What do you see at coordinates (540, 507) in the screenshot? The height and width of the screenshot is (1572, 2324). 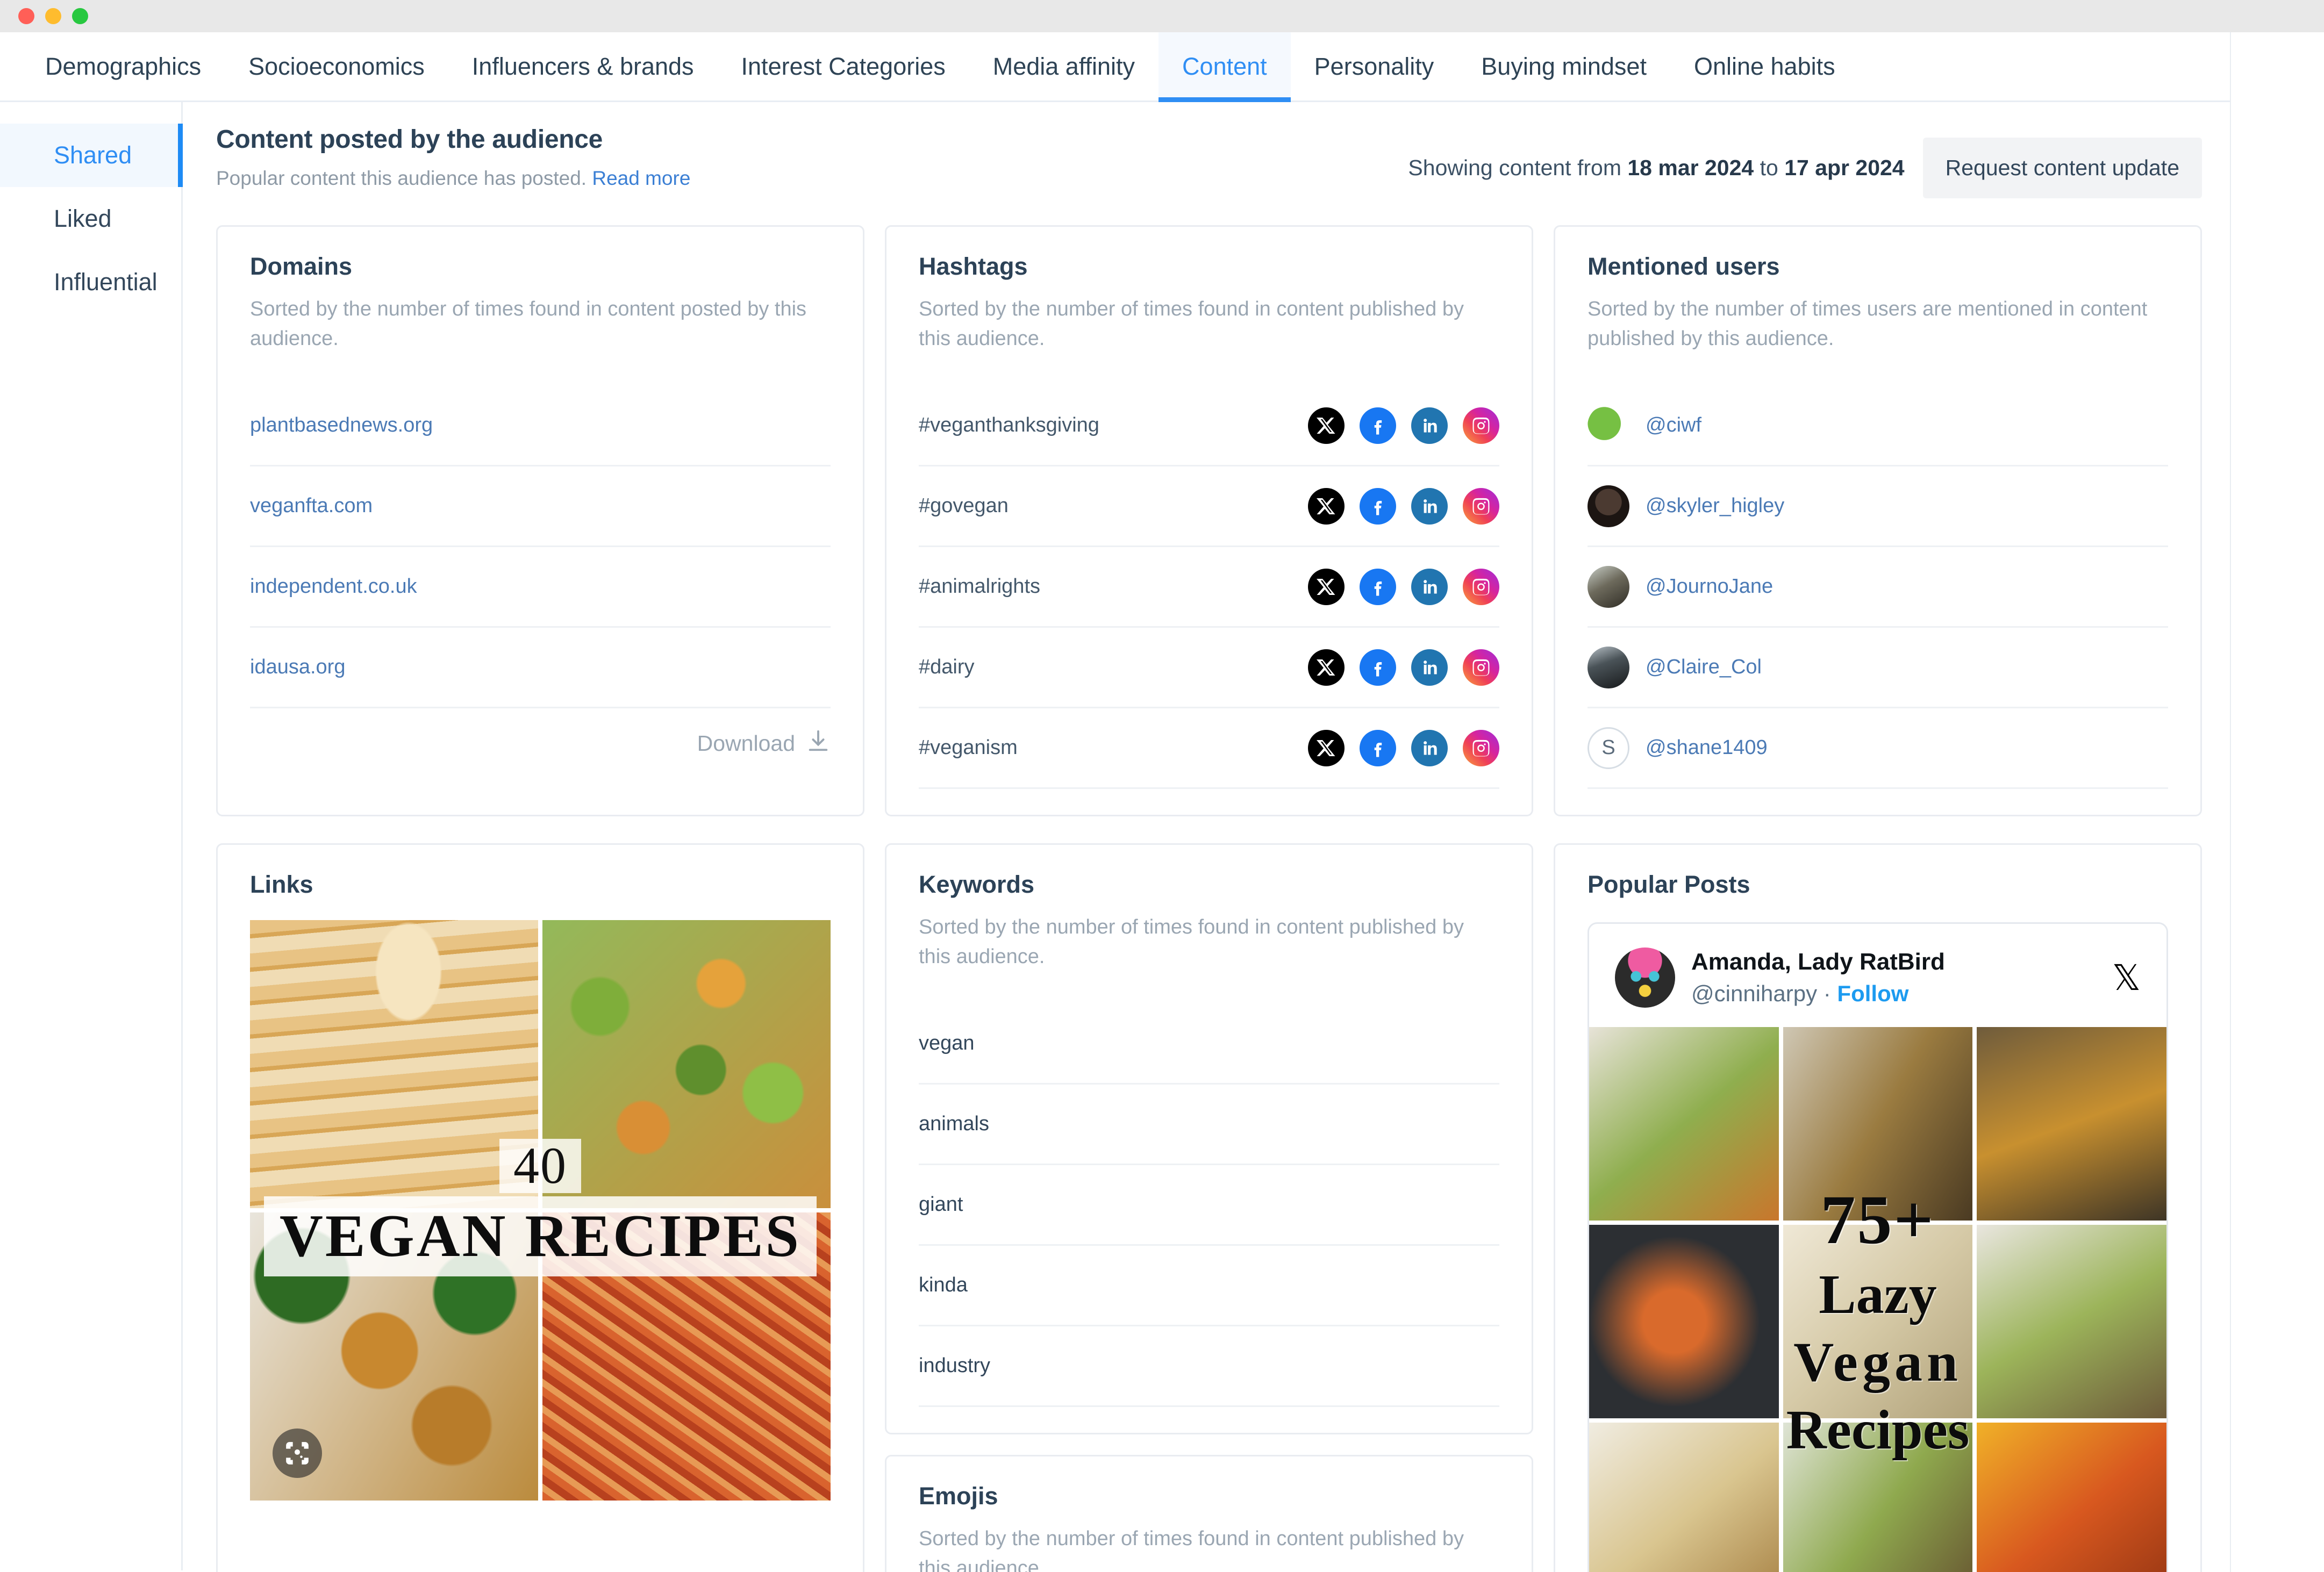 I see `list-item: veganfta.com` at bounding box center [540, 507].